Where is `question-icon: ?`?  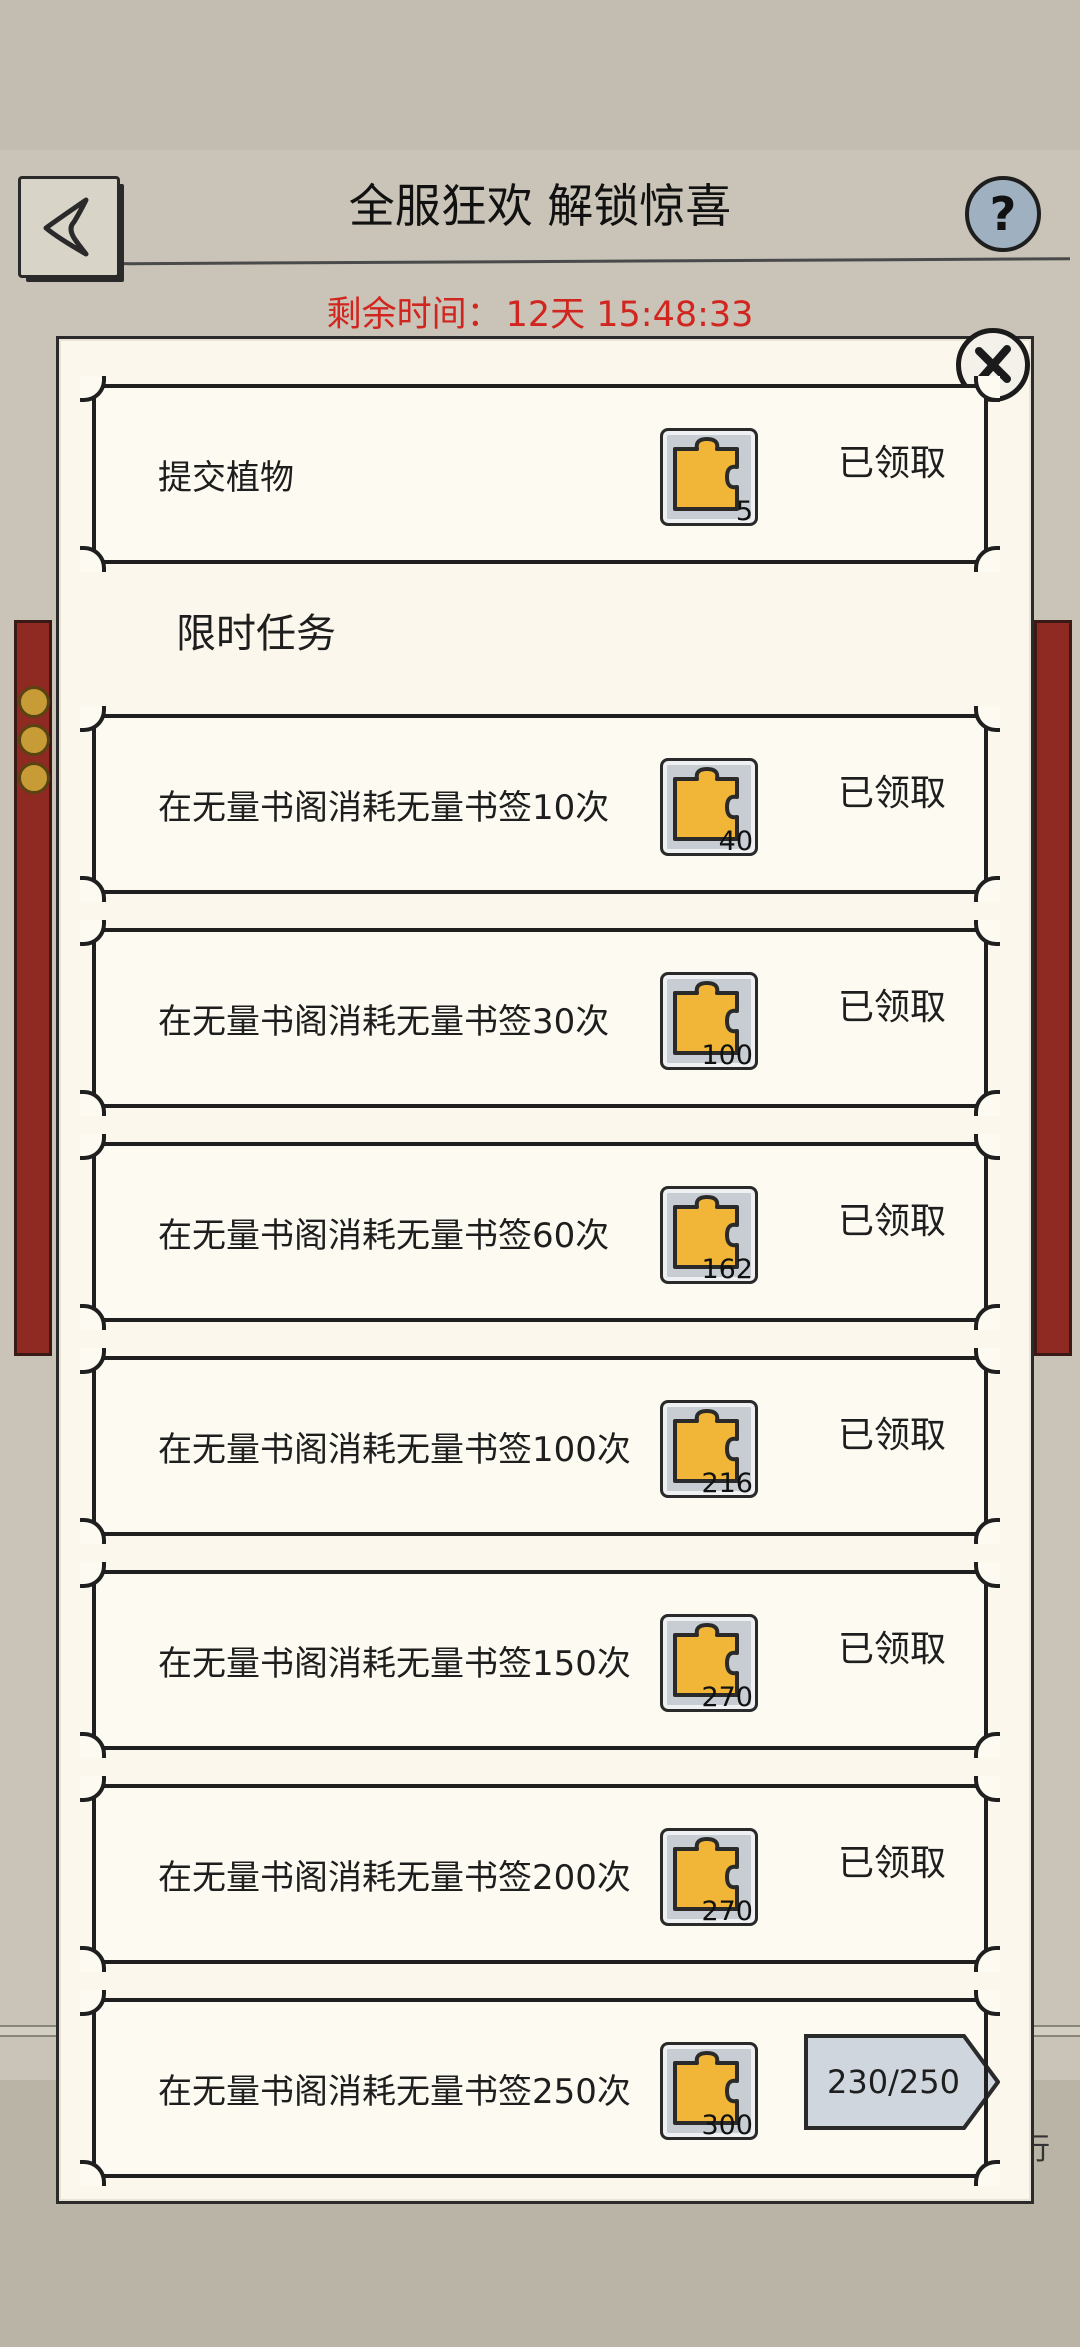
question-icon: ? is located at coordinates (1003, 214).